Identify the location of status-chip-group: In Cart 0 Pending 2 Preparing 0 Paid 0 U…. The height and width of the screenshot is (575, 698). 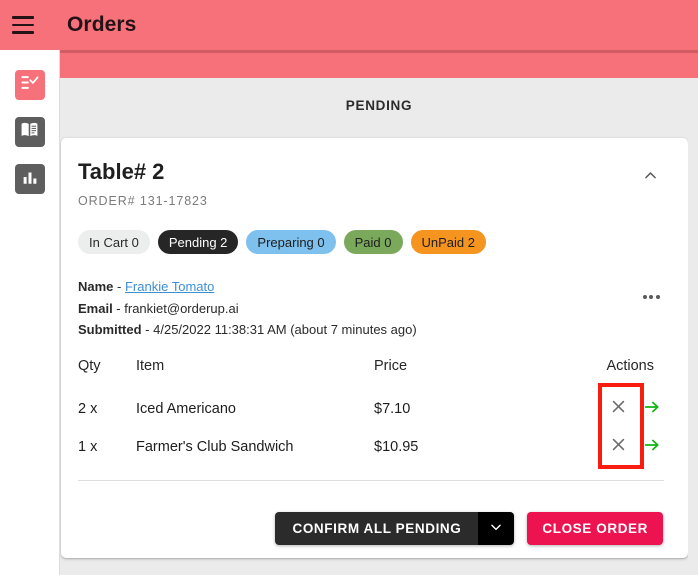
(371, 242).